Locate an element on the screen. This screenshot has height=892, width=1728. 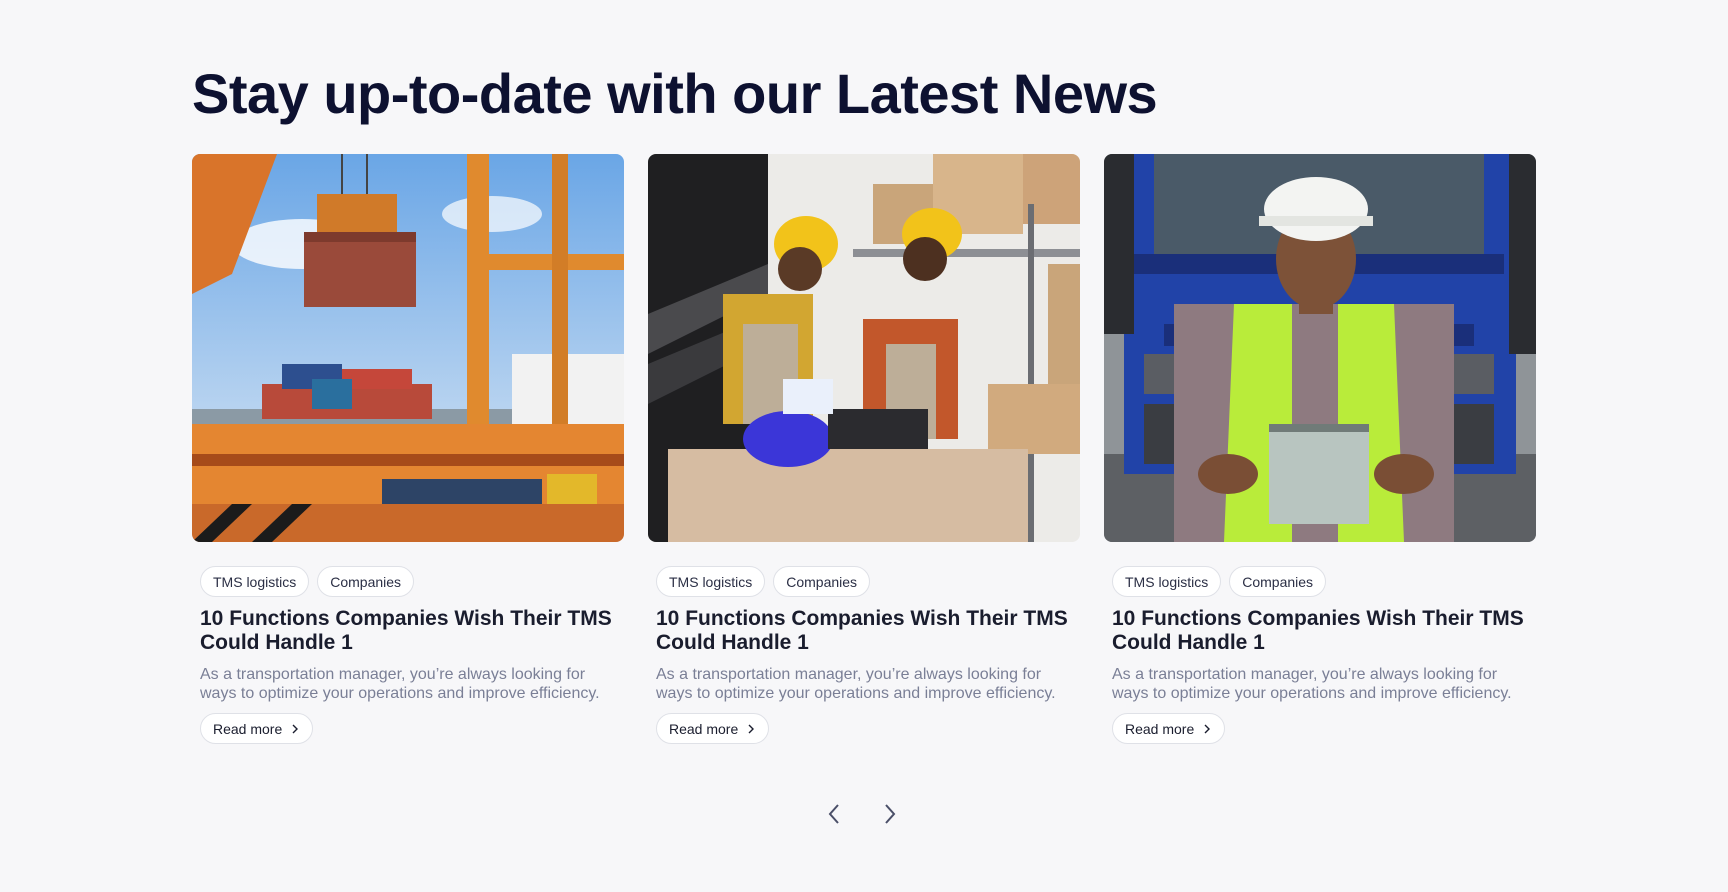
card-image-warehouse-workers is located at coordinates (864, 348).